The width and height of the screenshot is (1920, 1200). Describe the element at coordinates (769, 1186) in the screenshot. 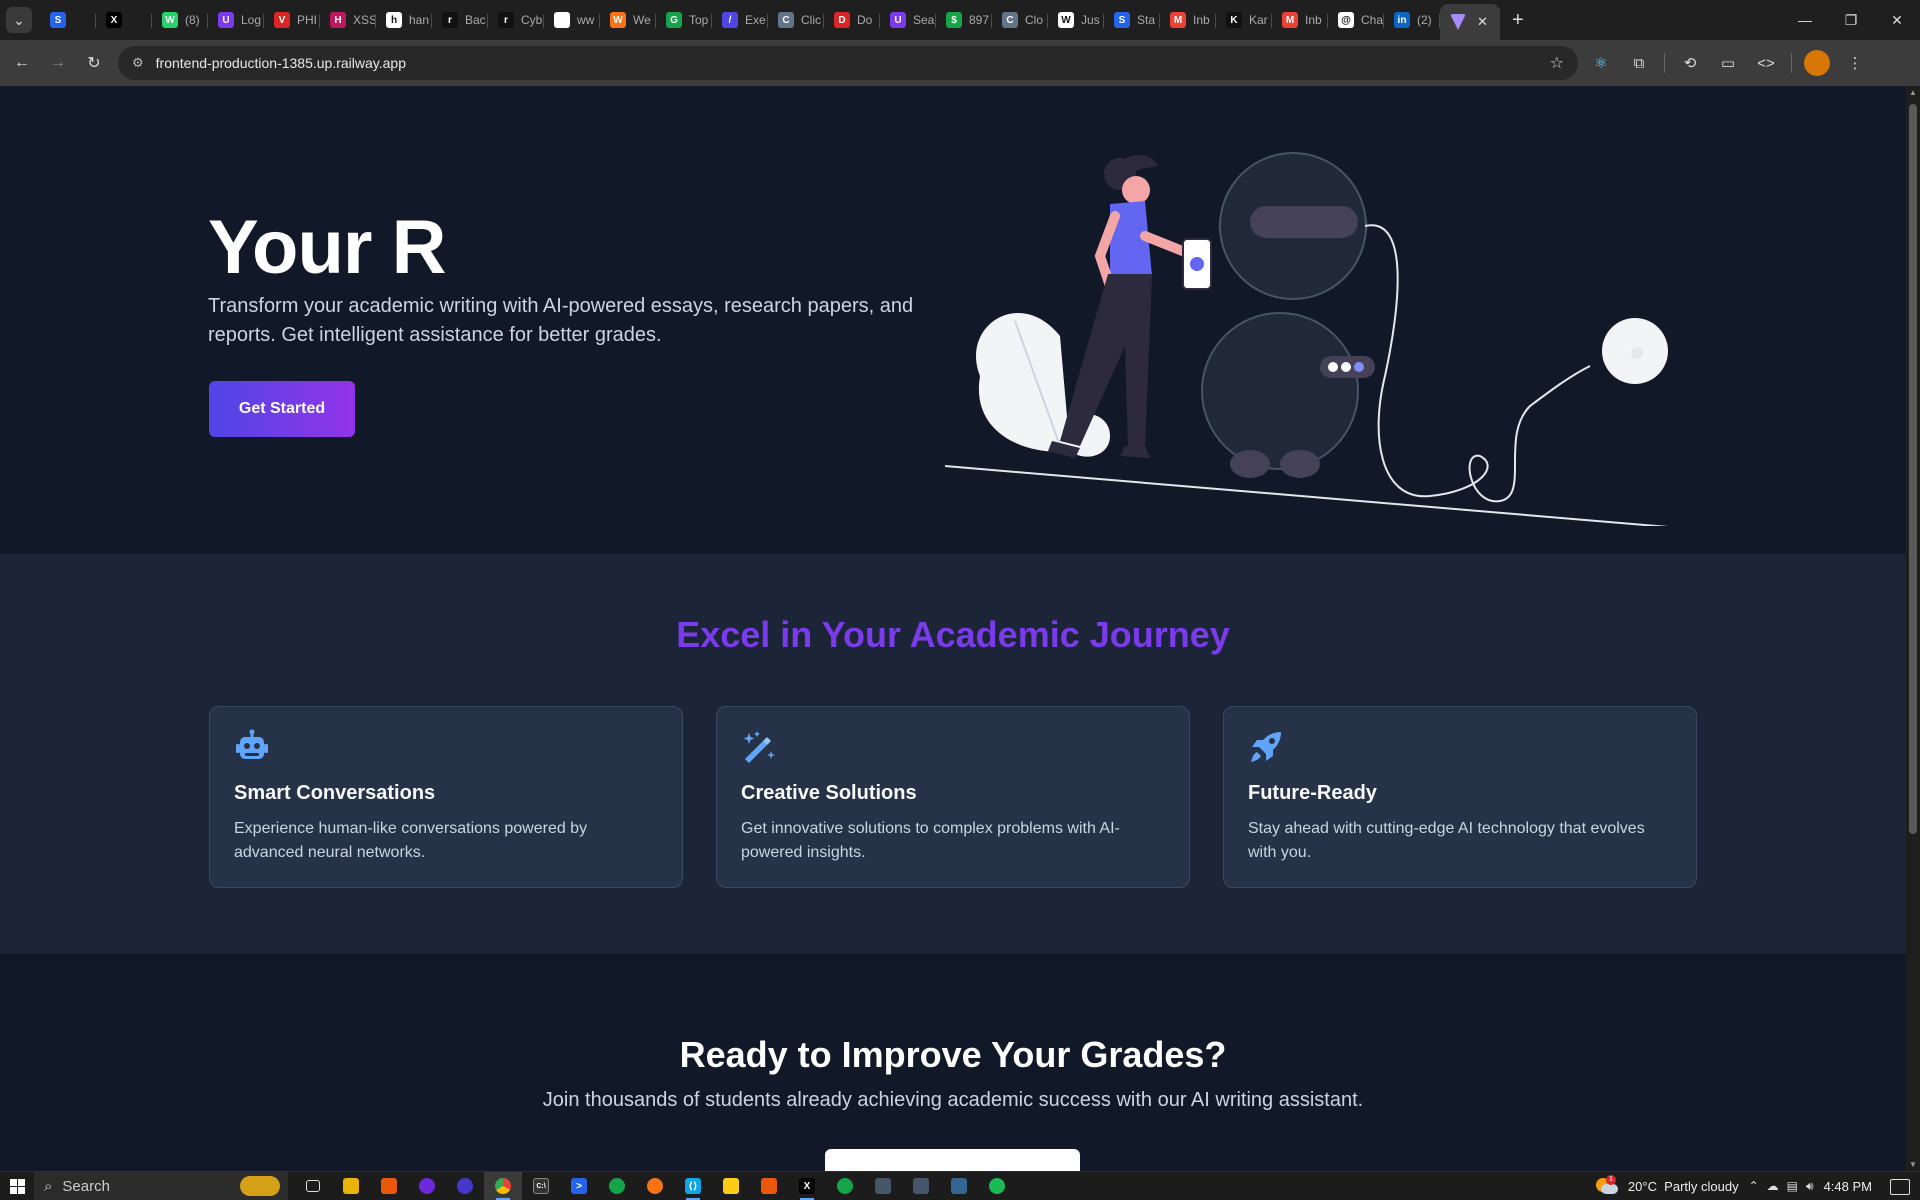

I see `app-square-icon` at that location.